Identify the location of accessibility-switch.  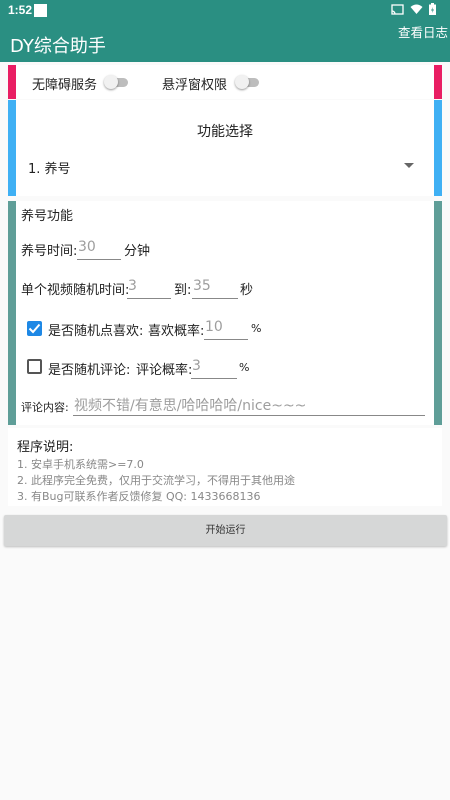
(116, 82).